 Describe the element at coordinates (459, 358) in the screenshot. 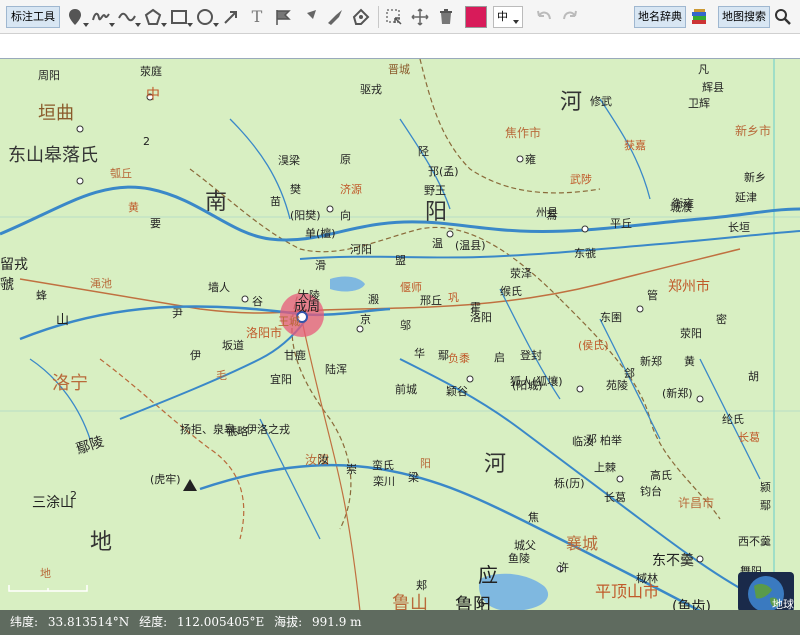

I see `place-label: 负黍` at that location.